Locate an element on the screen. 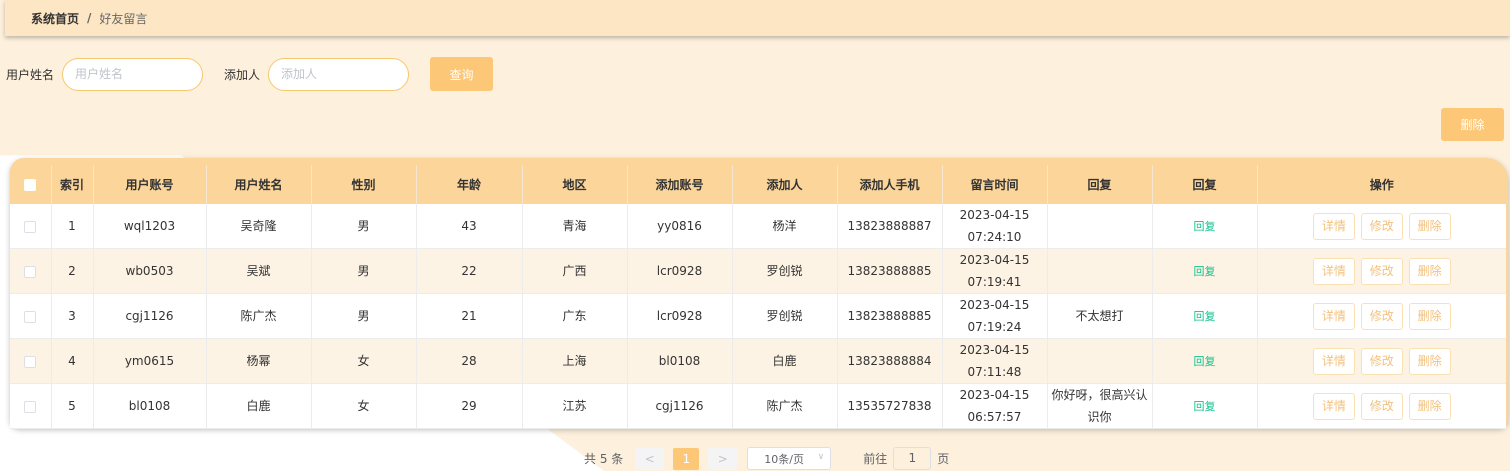 This screenshot has height=471, width=1510. prev-page-button: < is located at coordinates (650, 458).